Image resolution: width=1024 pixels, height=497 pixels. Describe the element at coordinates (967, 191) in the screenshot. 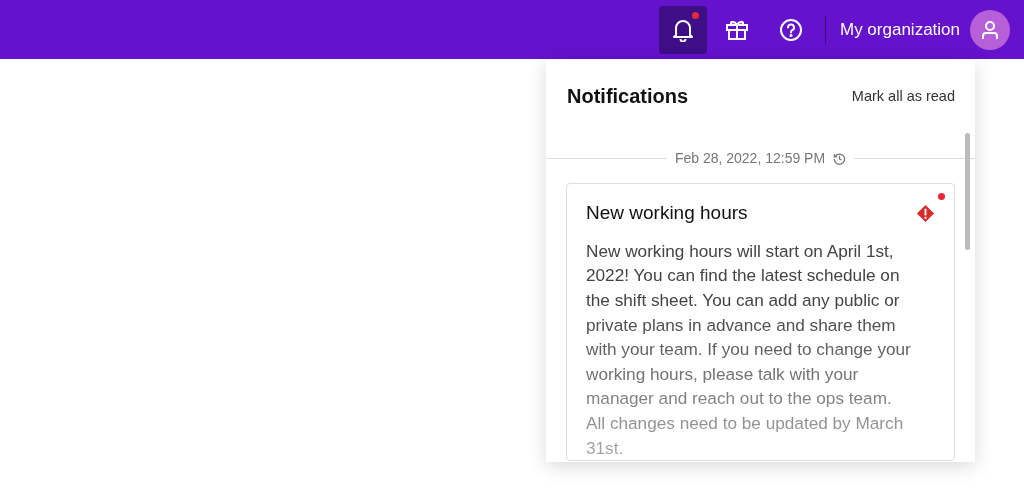

I see `scrollbar` at that location.